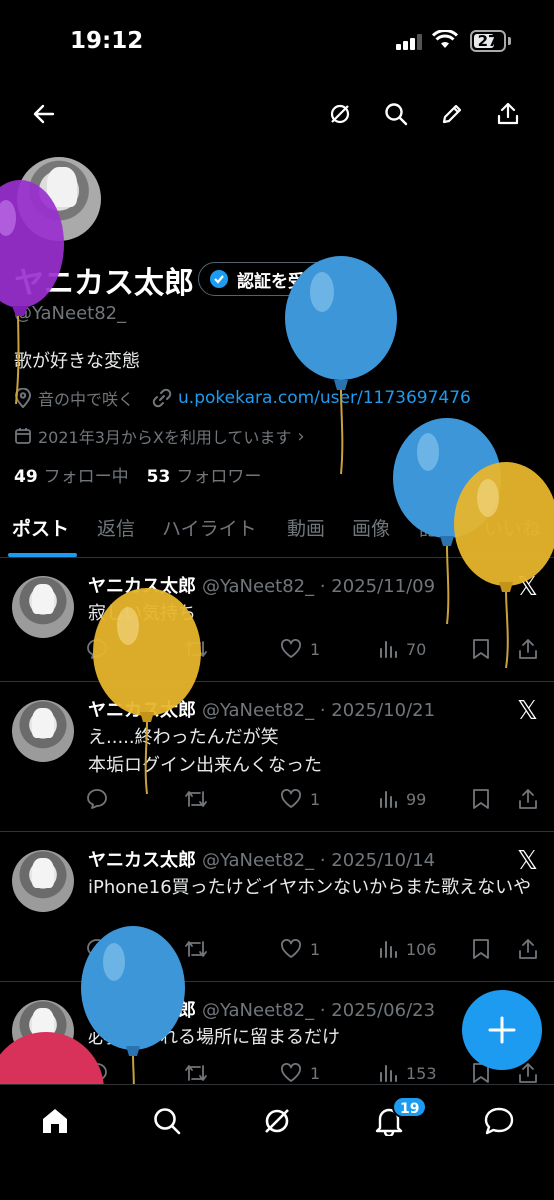  Describe the element at coordinates (407, 949) in the screenshot. I see `views-button: 106` at that location.